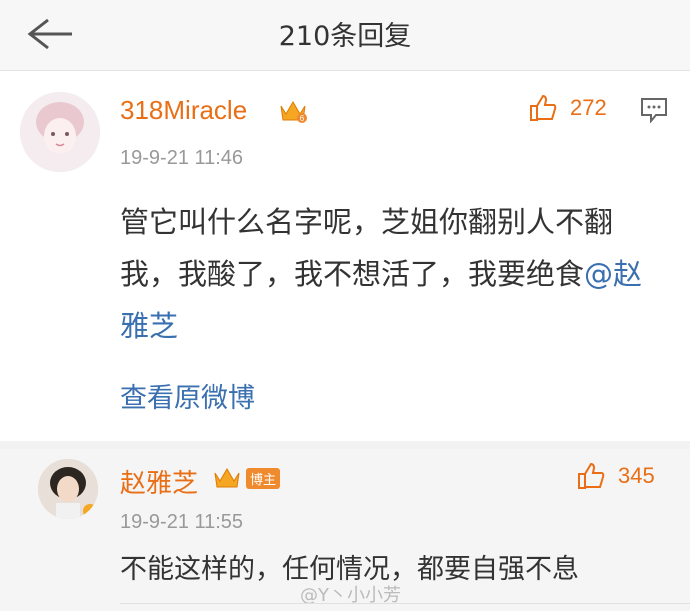 This screenshot has width=690, height=611. What do you see at coordinates (159, 481) in the screenshot?
I see `username: 赵雅芝` at bounding box center [159, 481].